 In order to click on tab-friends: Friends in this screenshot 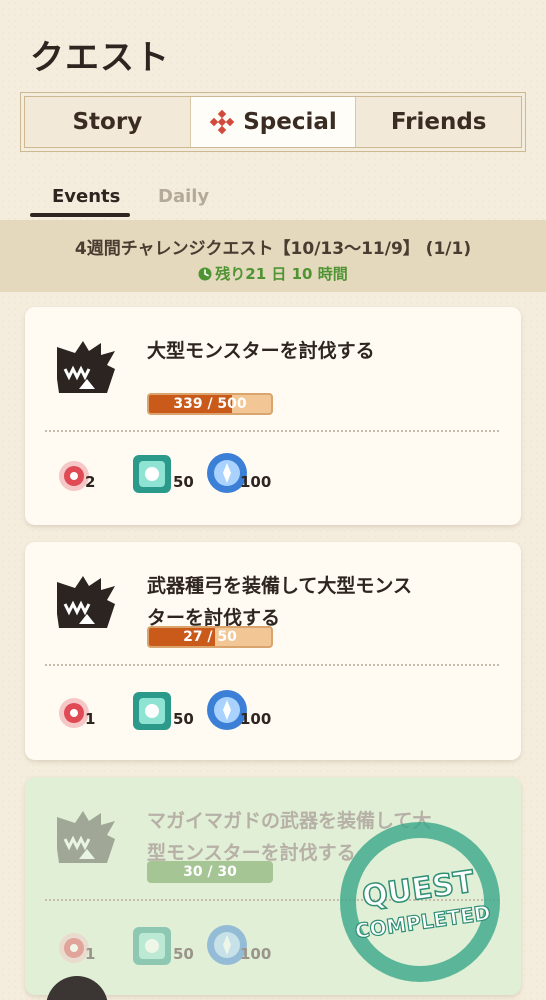, I will do `click(438, 122)`.